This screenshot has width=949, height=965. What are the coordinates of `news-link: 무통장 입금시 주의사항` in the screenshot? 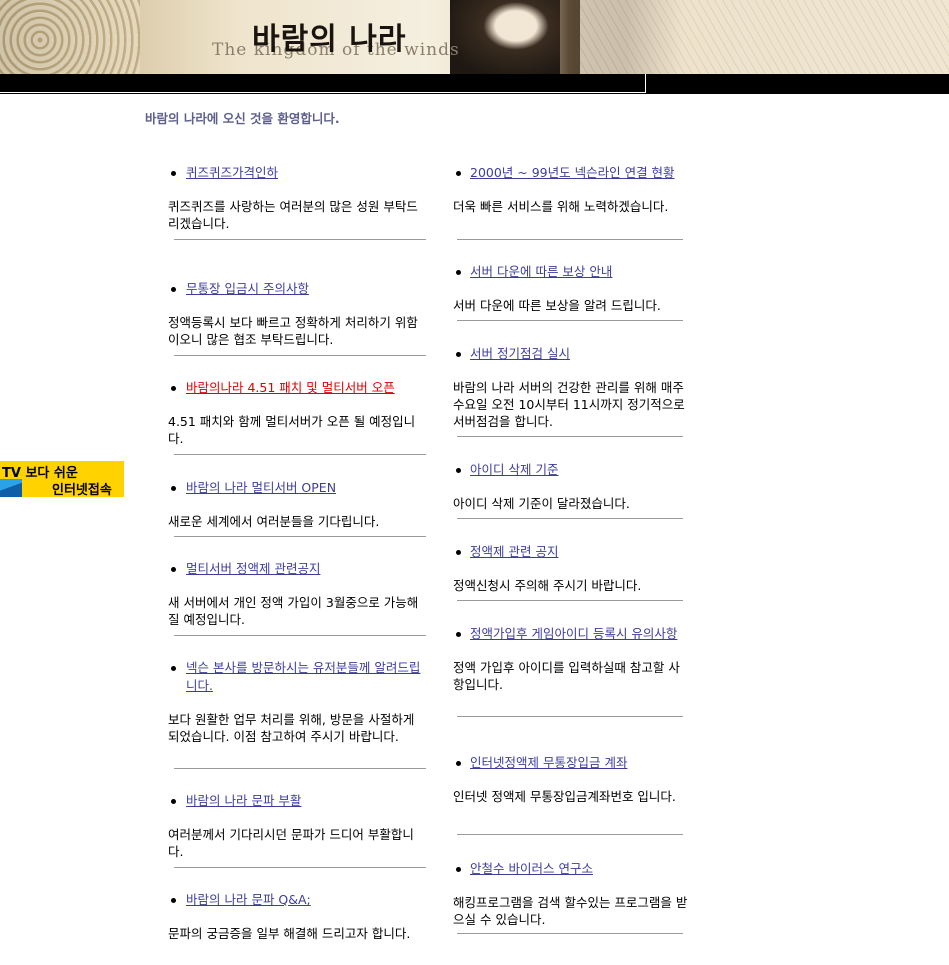 It's located at (247, 288).